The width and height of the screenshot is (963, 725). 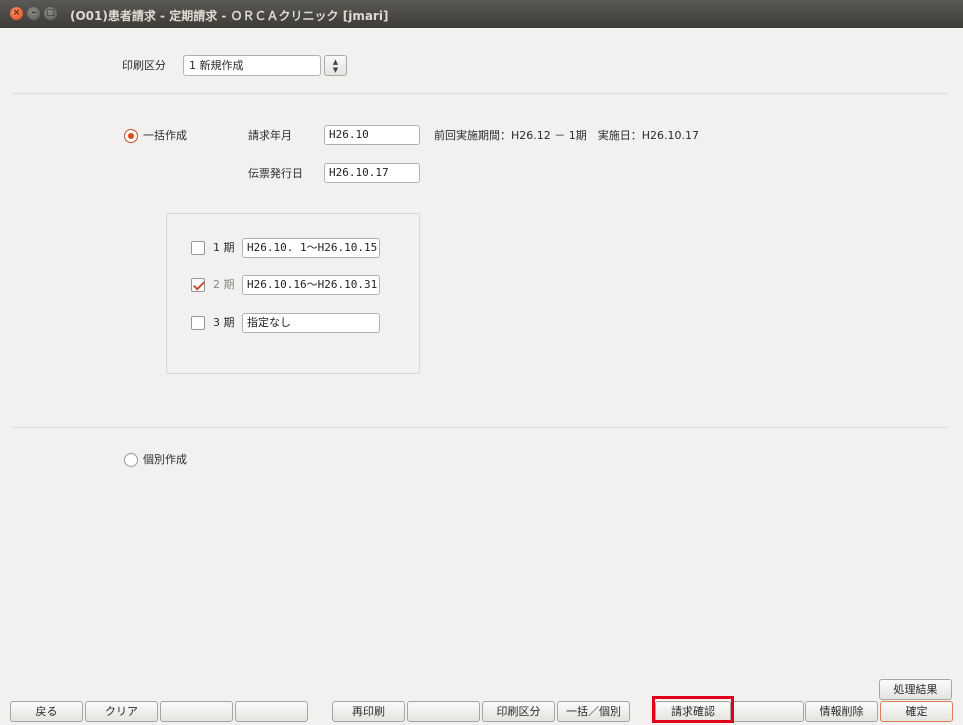 What do you see at coordinates (131, 460) in the screenshot?
I see `individual-radio` at bounding box center [131, 460].